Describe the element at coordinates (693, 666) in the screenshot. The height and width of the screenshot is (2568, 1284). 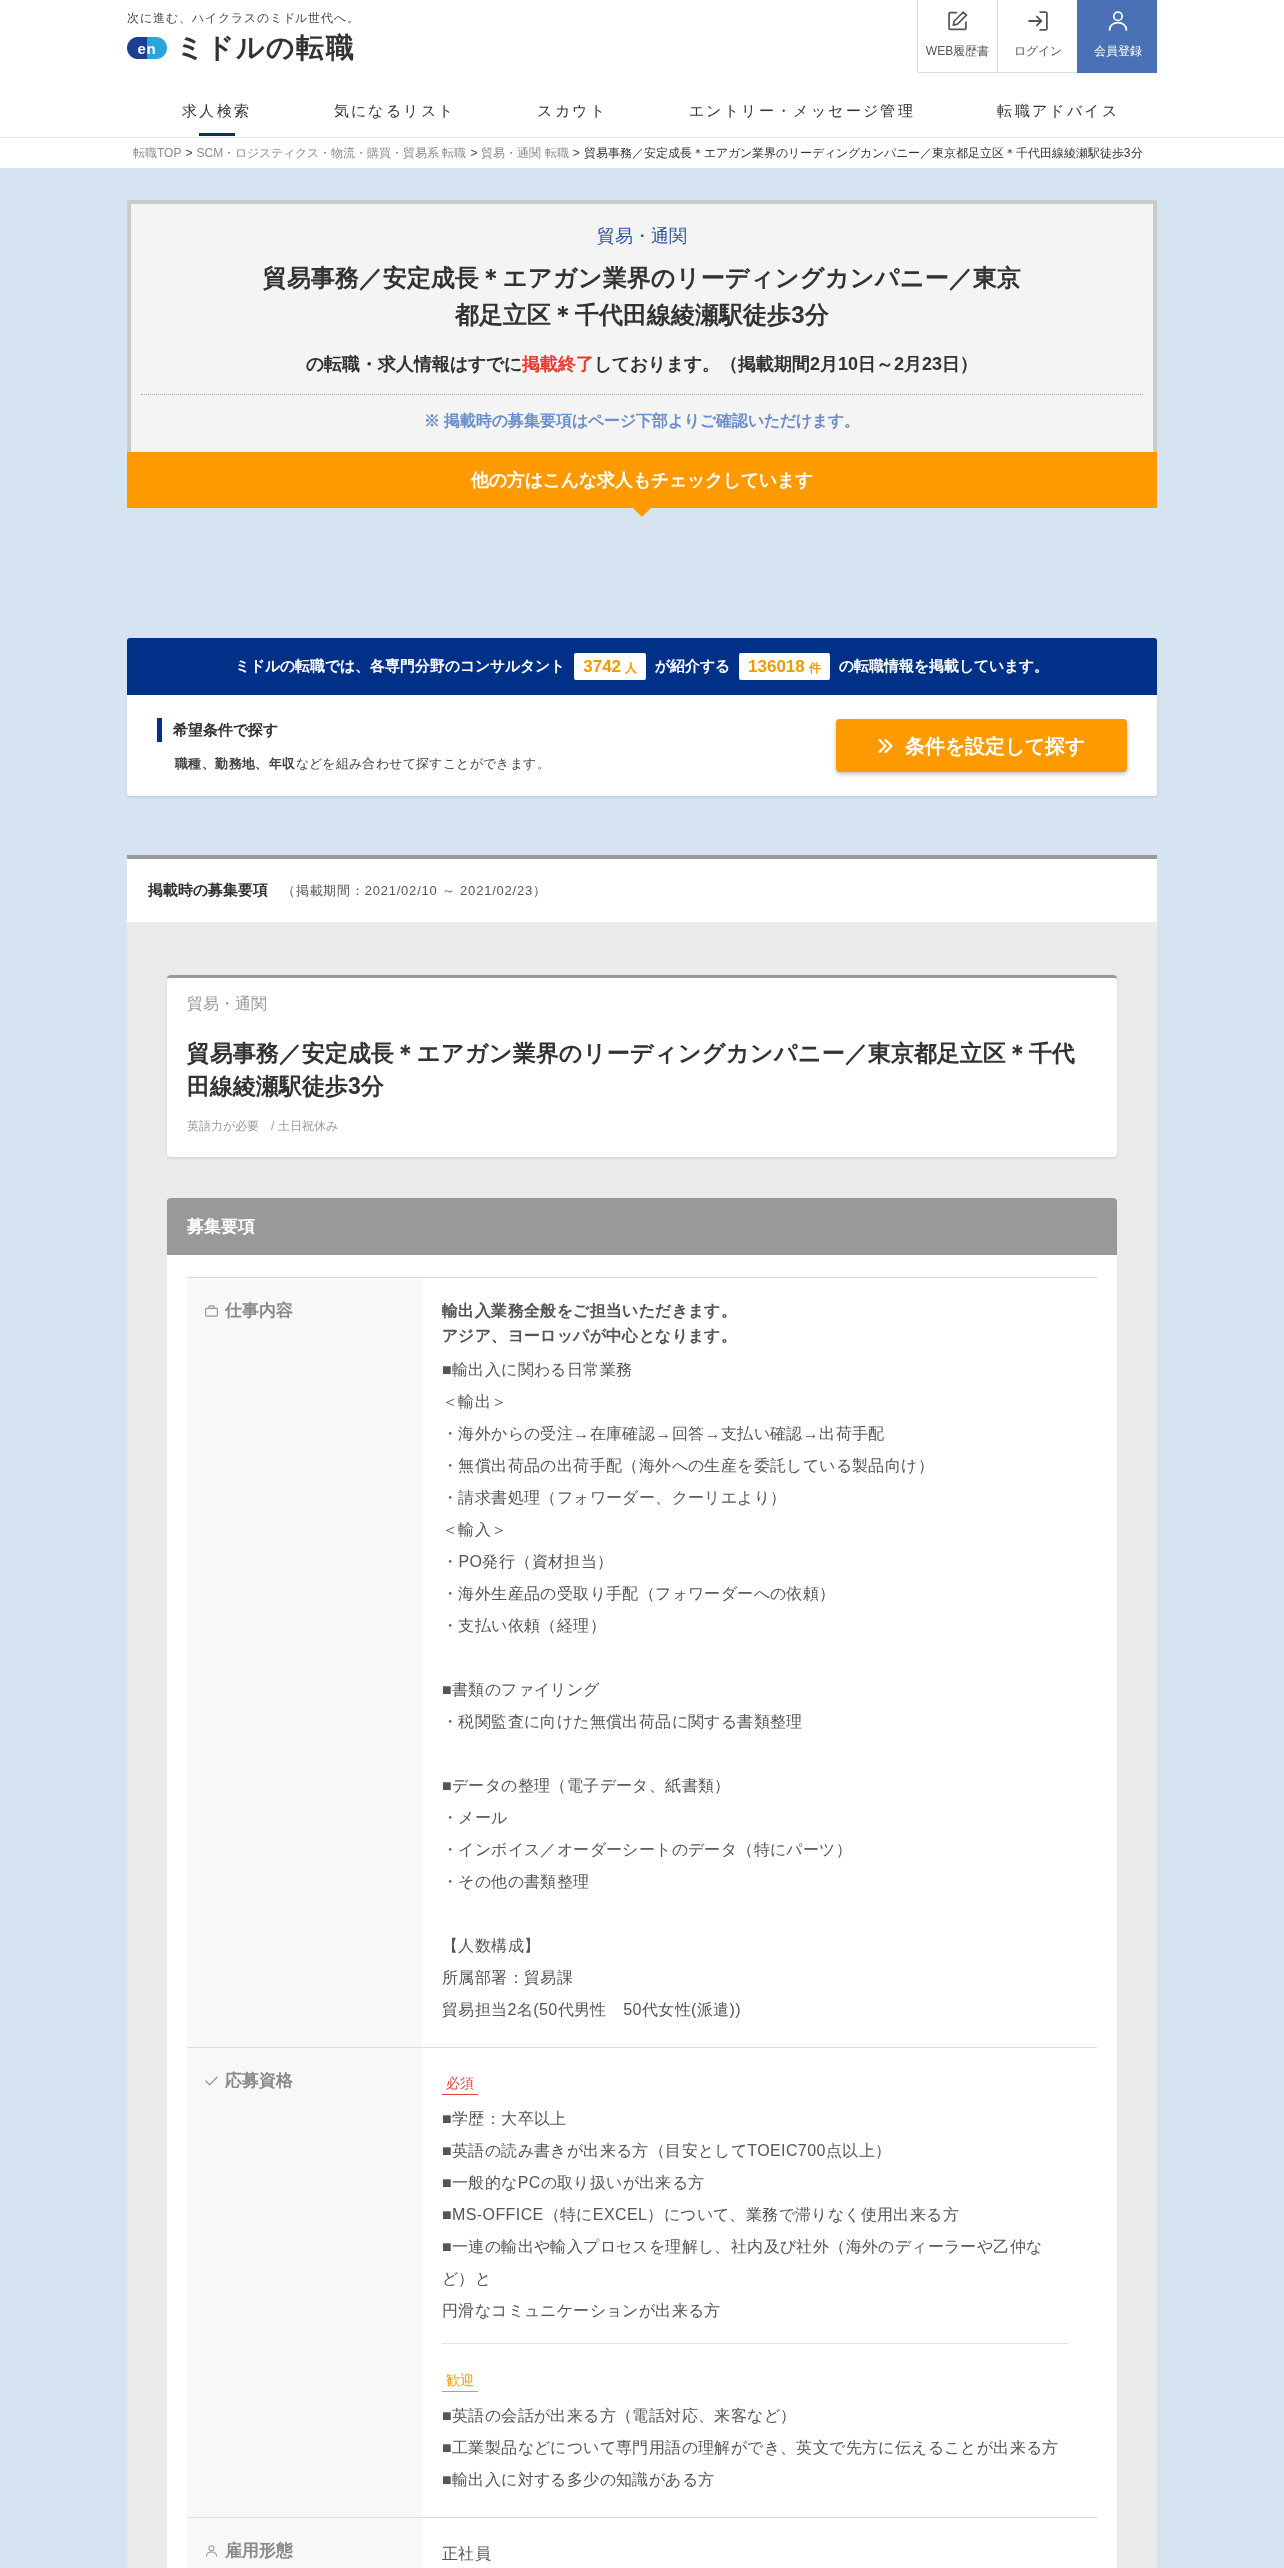
I see `banner-text: が紹介する` at that location.